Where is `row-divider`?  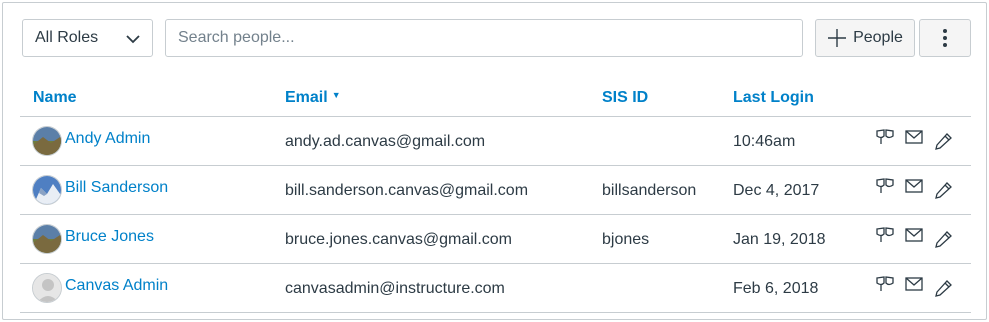
row-divider is located at coordinates (495, 312).